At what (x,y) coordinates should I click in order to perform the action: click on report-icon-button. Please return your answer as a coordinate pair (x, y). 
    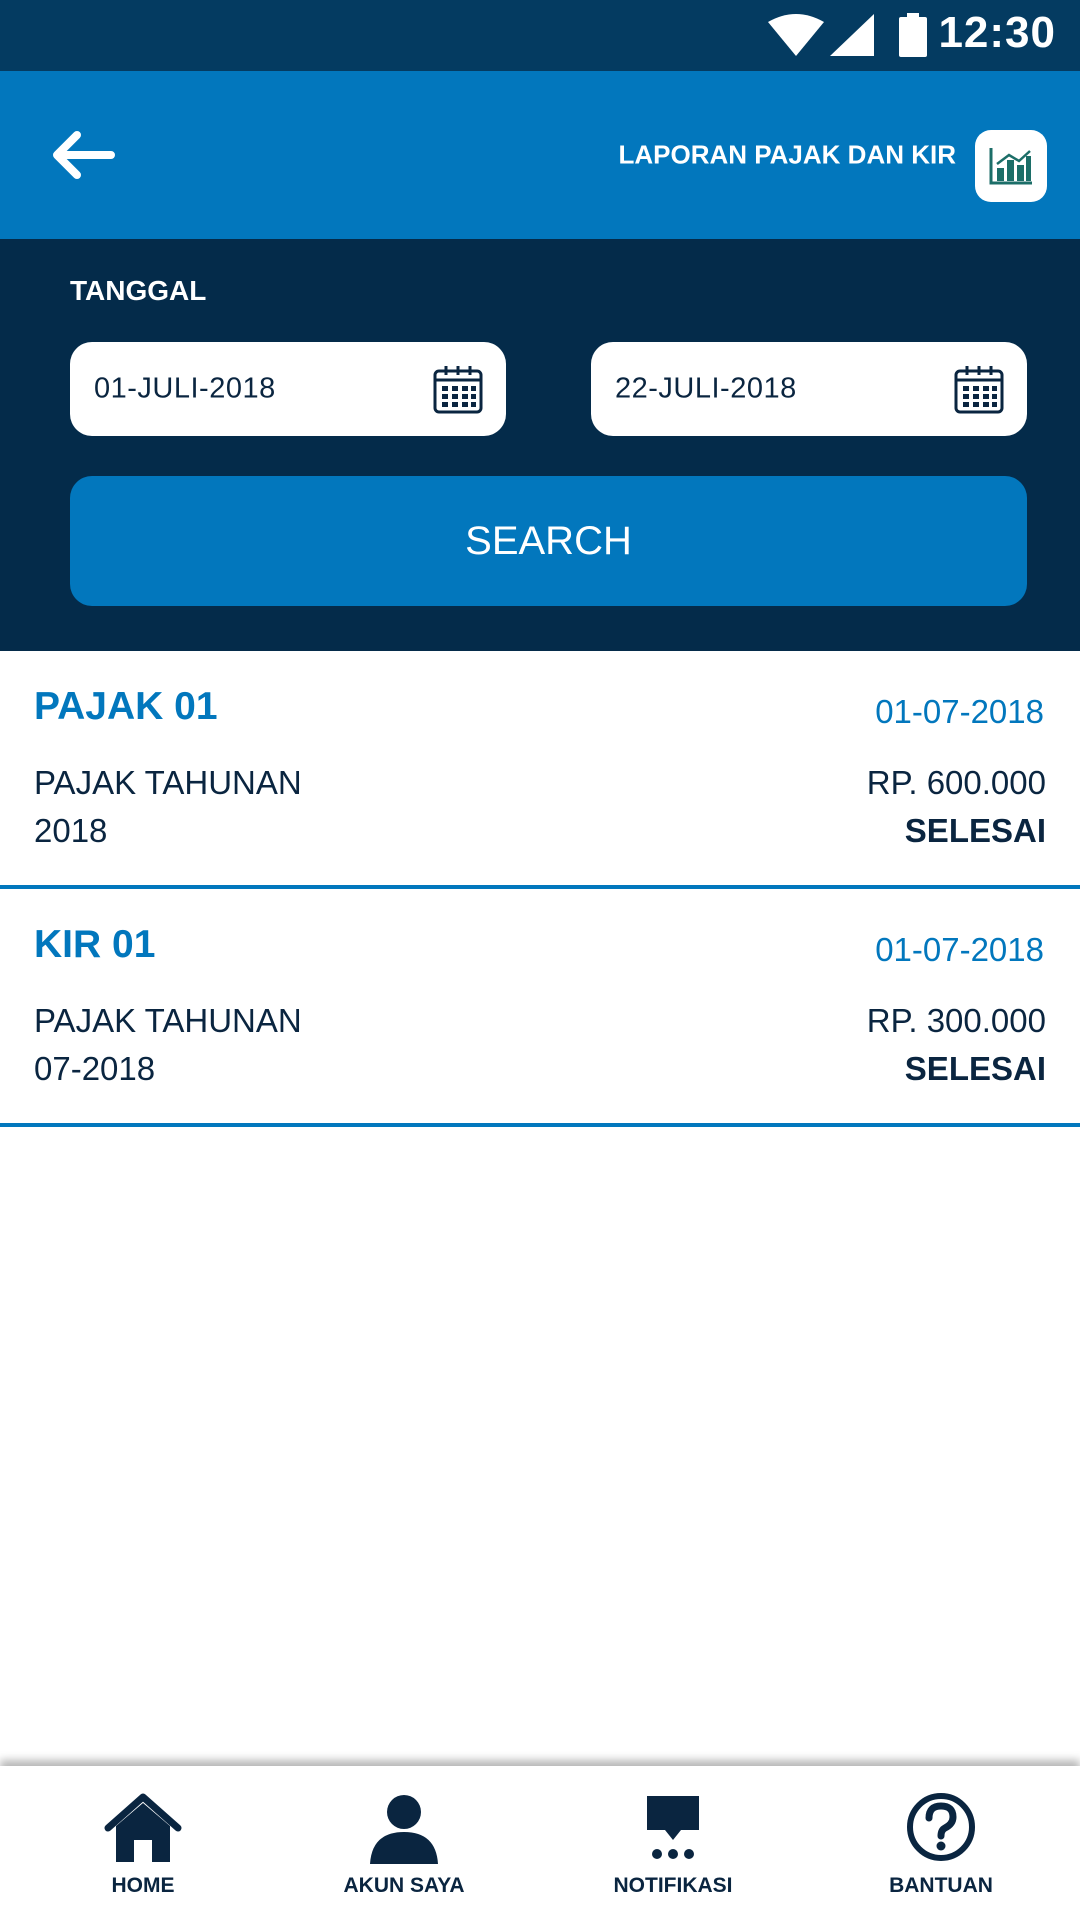
    Looking at the image, I should click on (1011, 166).